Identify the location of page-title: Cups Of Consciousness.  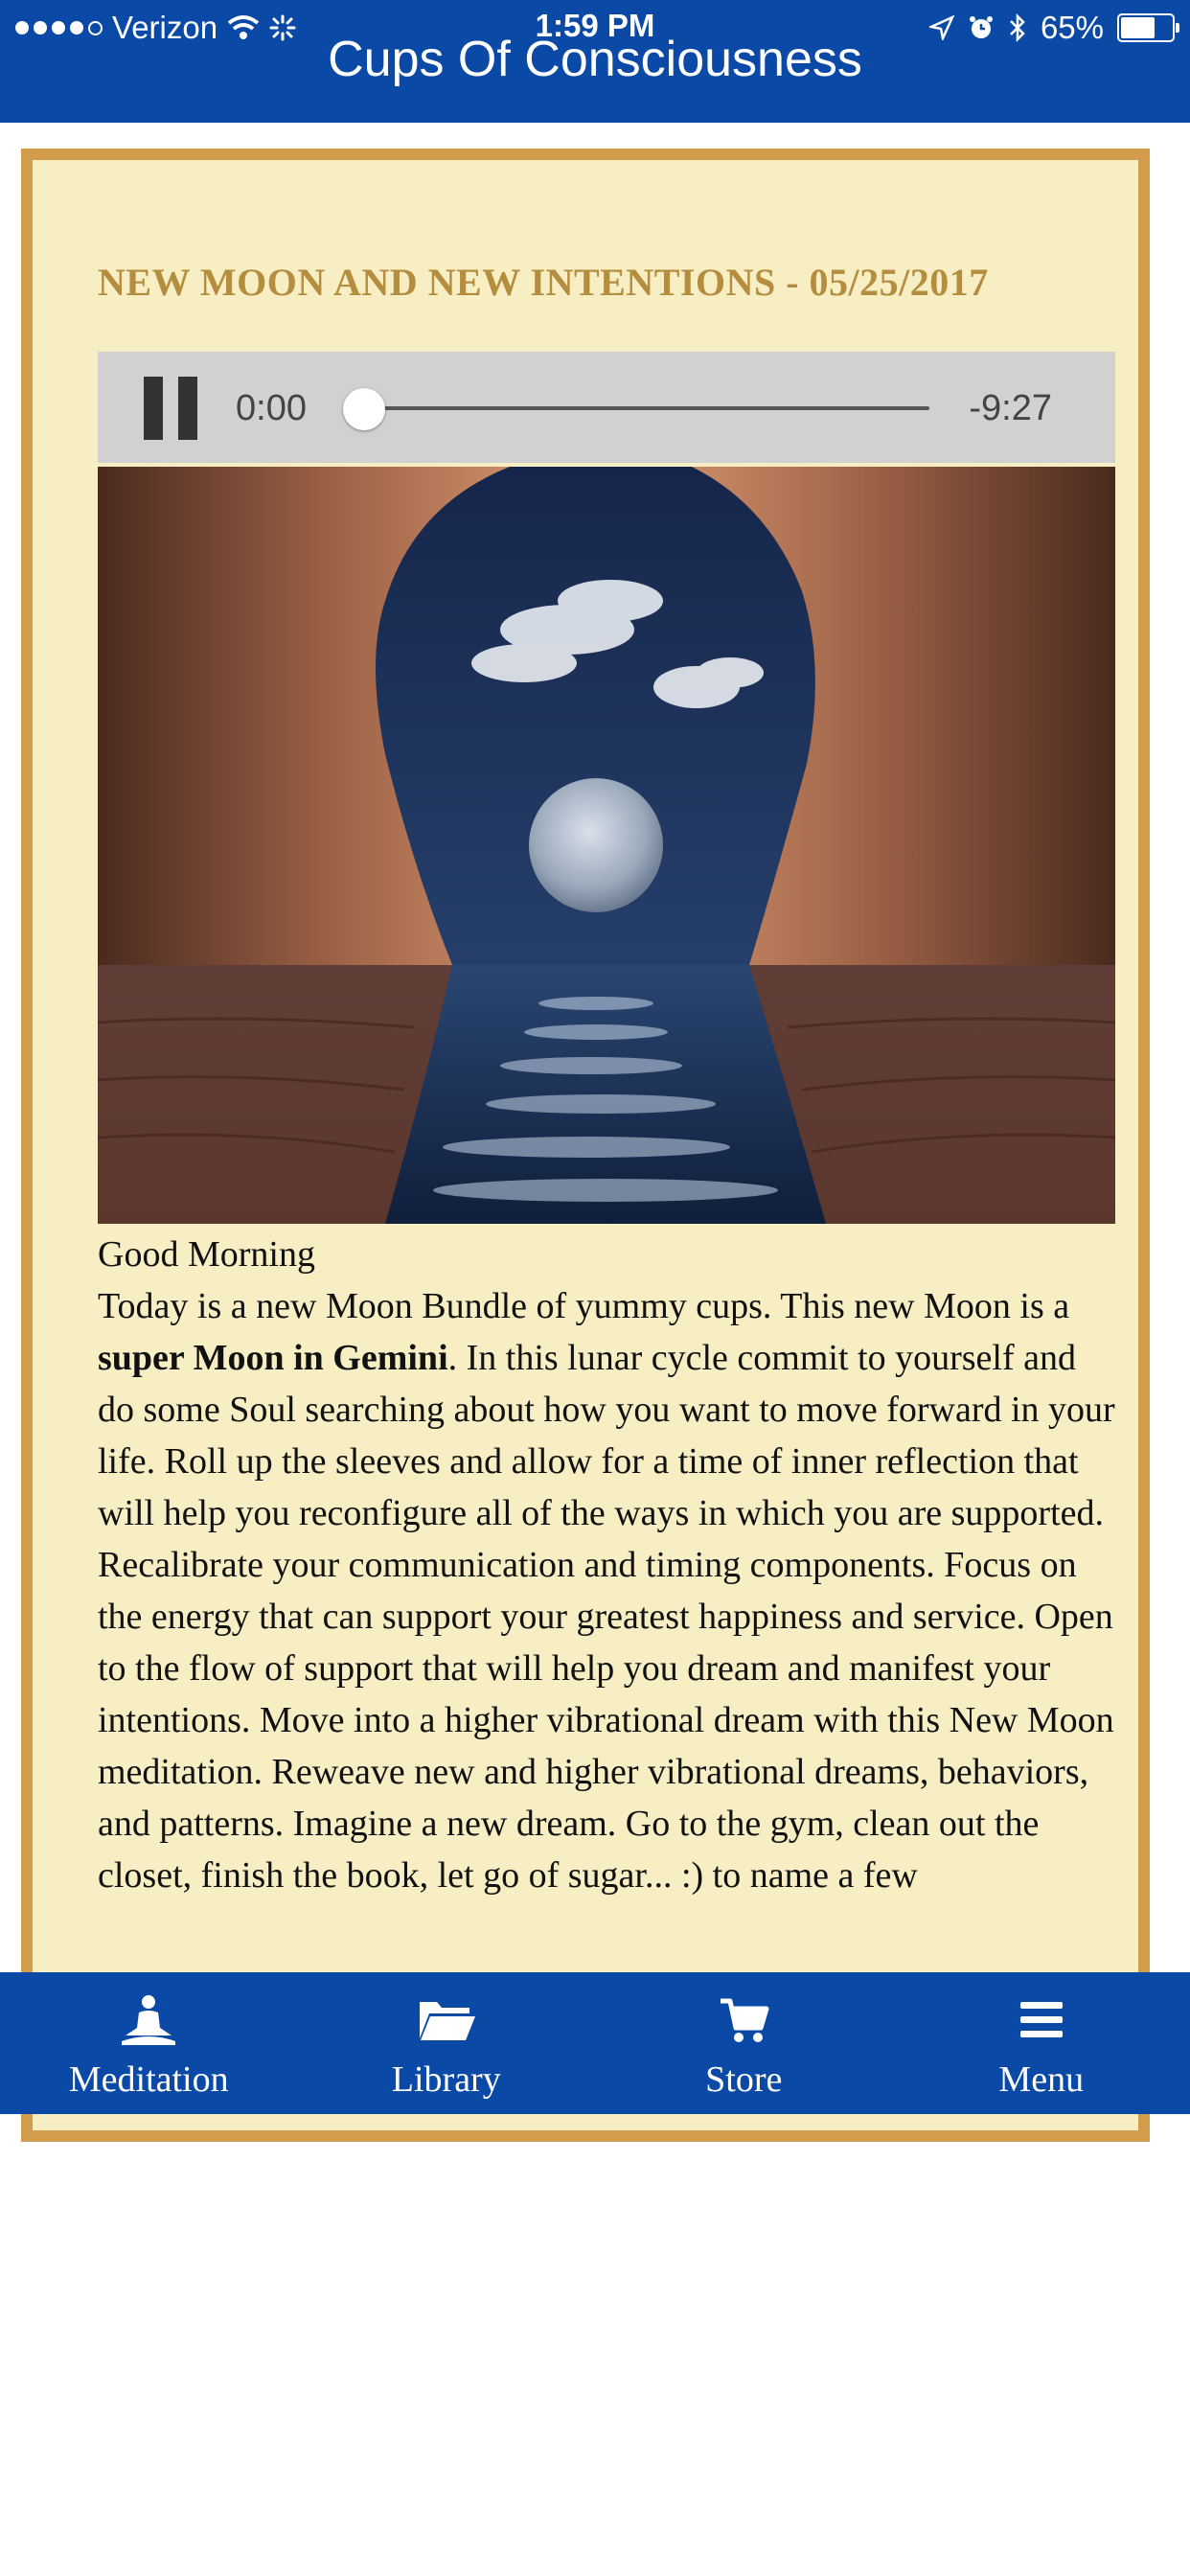
(595, 59).